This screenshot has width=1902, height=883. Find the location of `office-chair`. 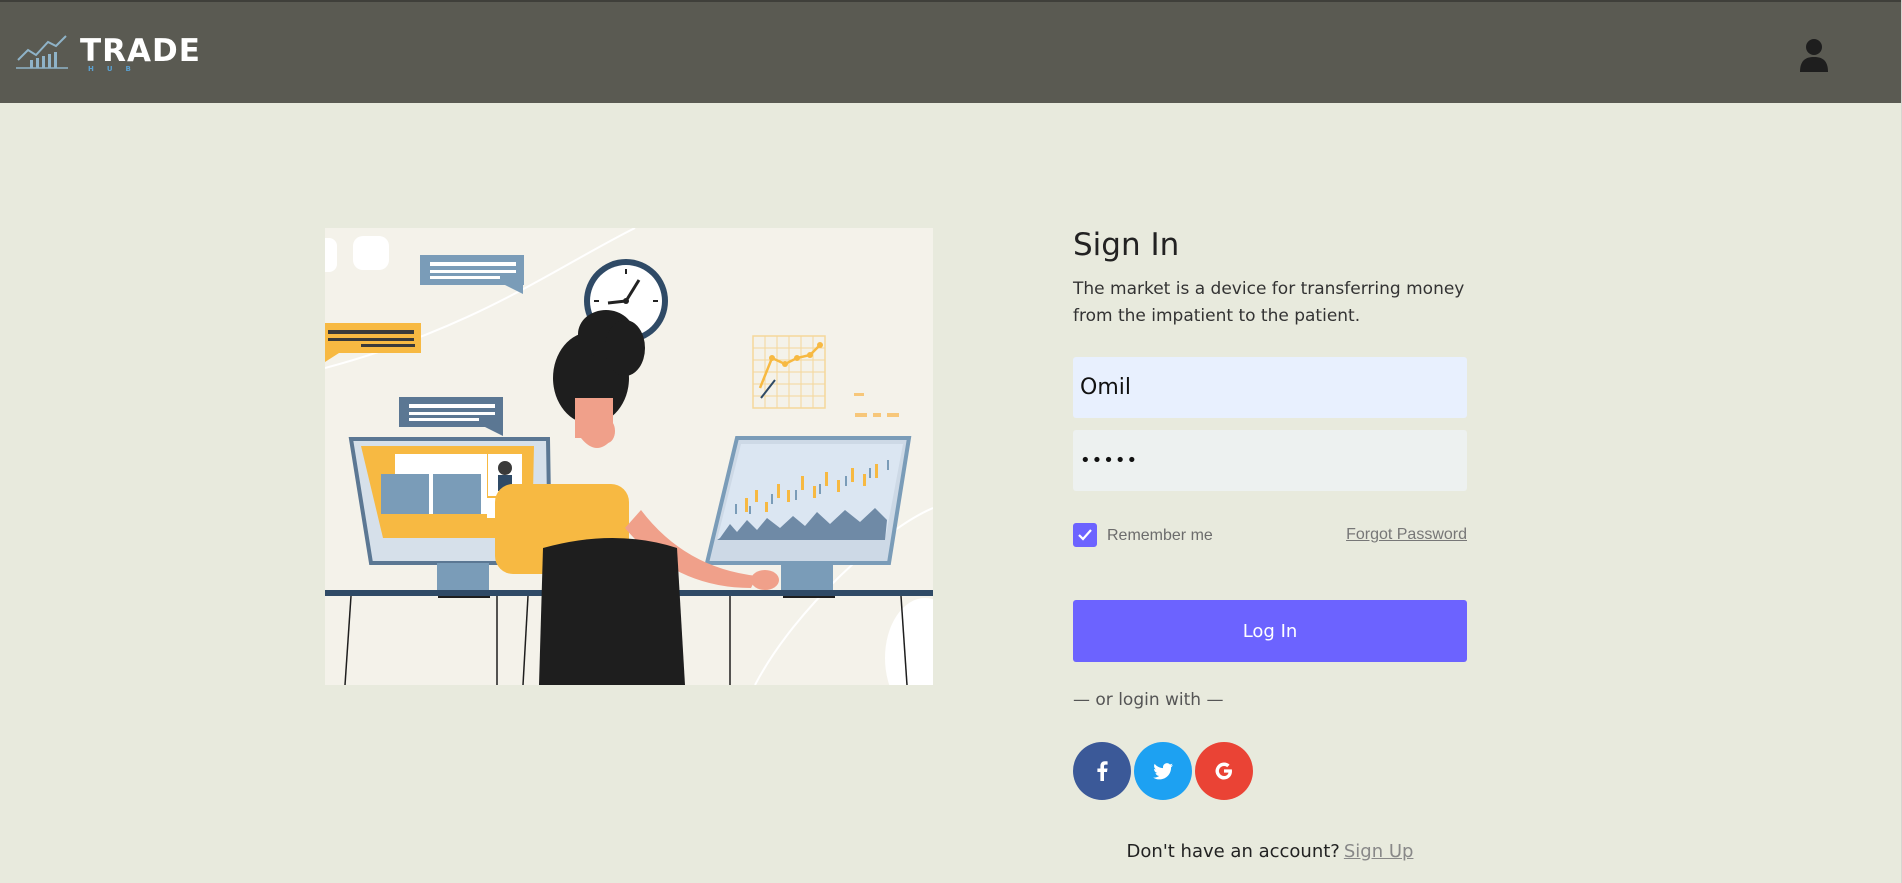

office-chair is located at coordinates (612, 611).